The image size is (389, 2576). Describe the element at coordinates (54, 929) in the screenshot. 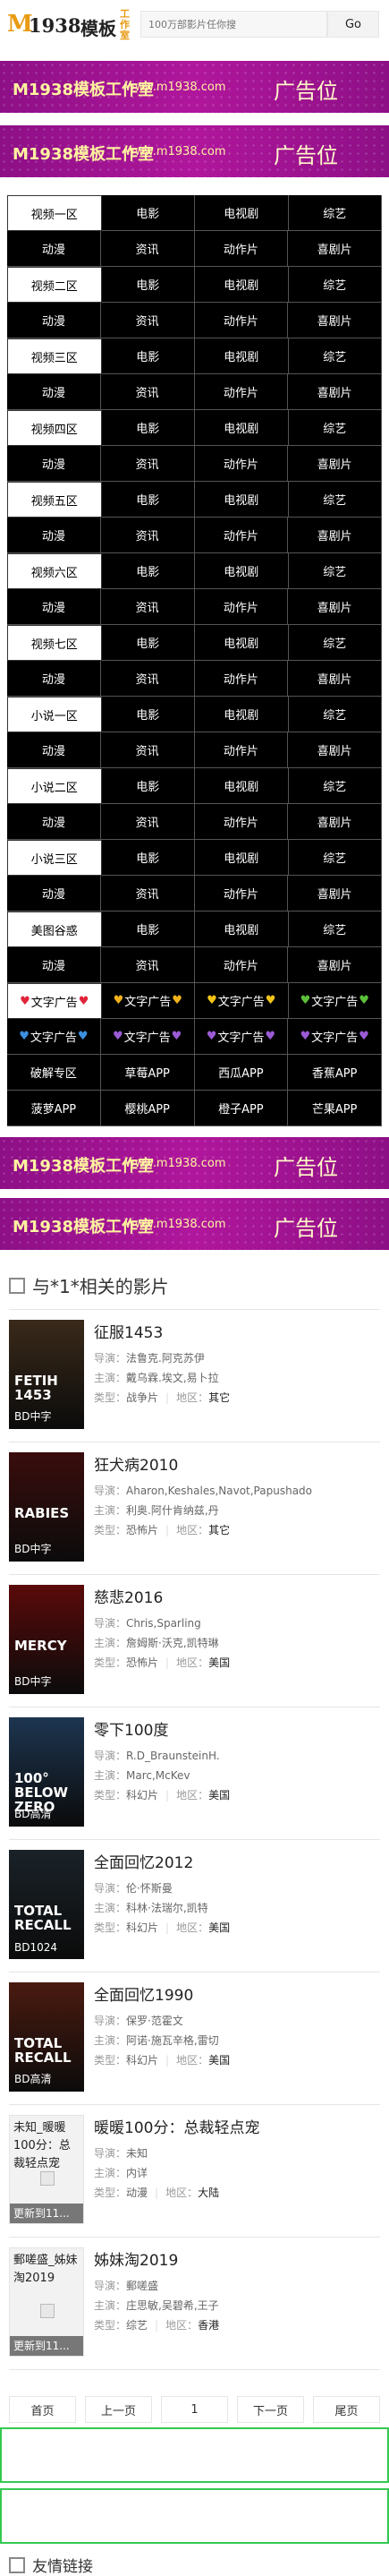

I see `nav-link: 美图谷惑` at that location.